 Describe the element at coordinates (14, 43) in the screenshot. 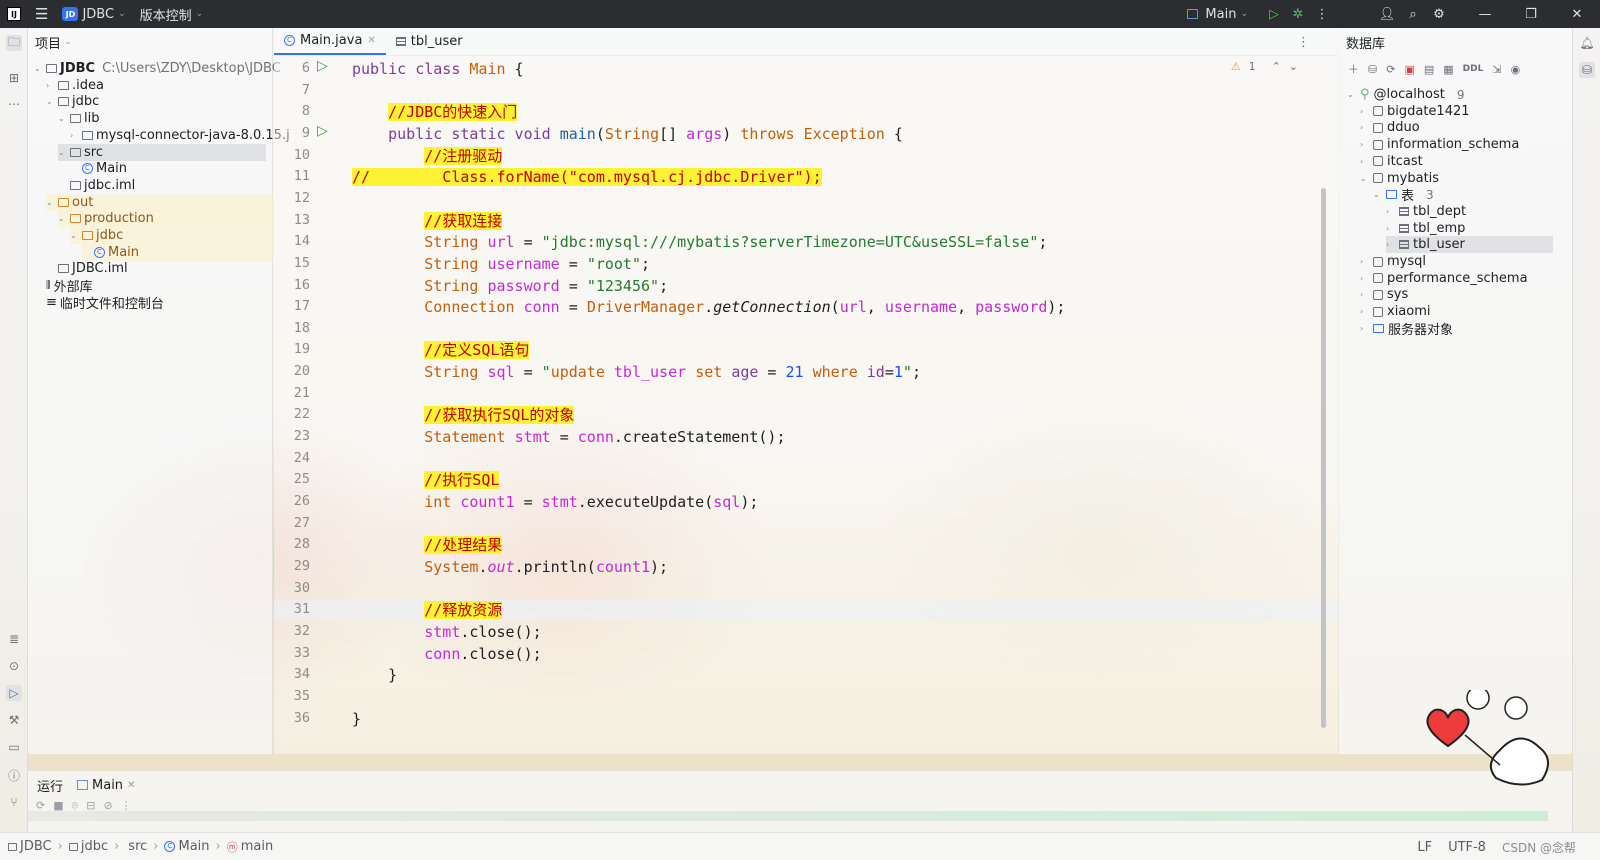

I see `project-tool-icon: 🗀` at that location.